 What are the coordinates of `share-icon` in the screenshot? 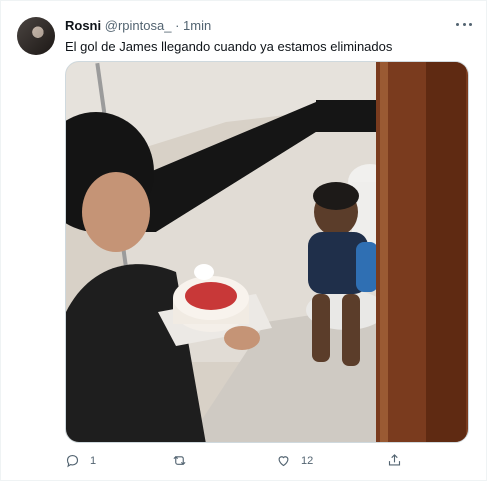 It's located at (394, 460).